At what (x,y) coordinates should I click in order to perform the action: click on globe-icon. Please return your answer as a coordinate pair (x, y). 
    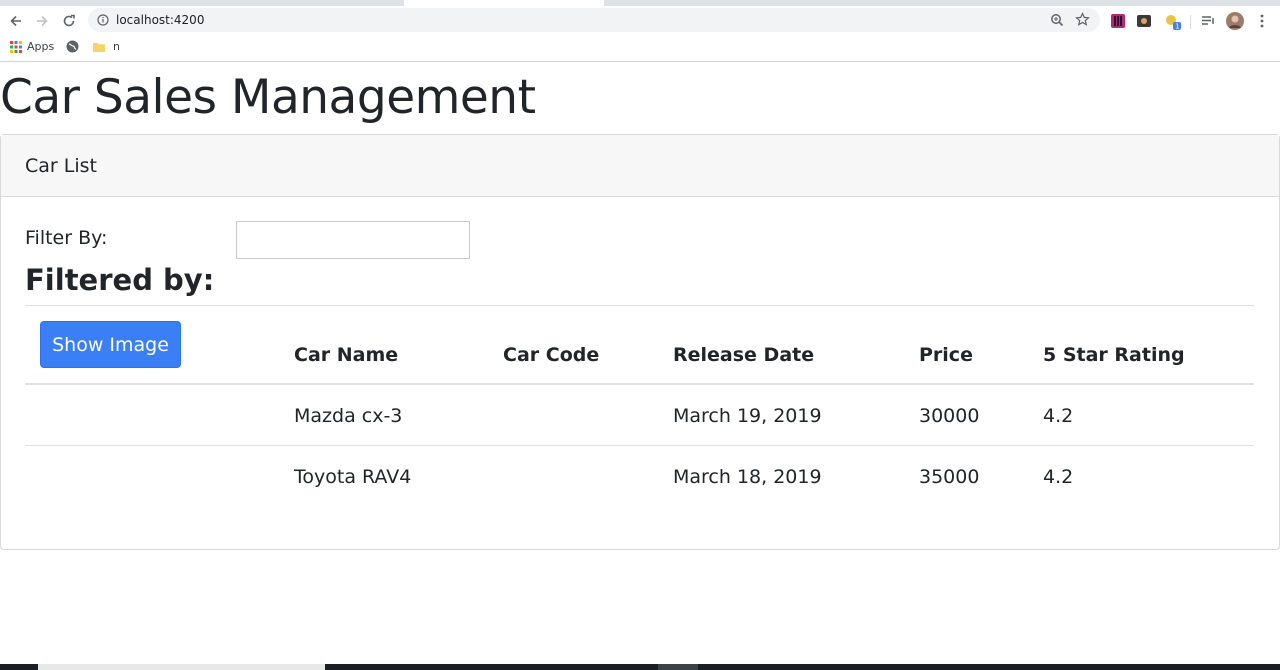
    Looking at the image, I should click on (72, 46).